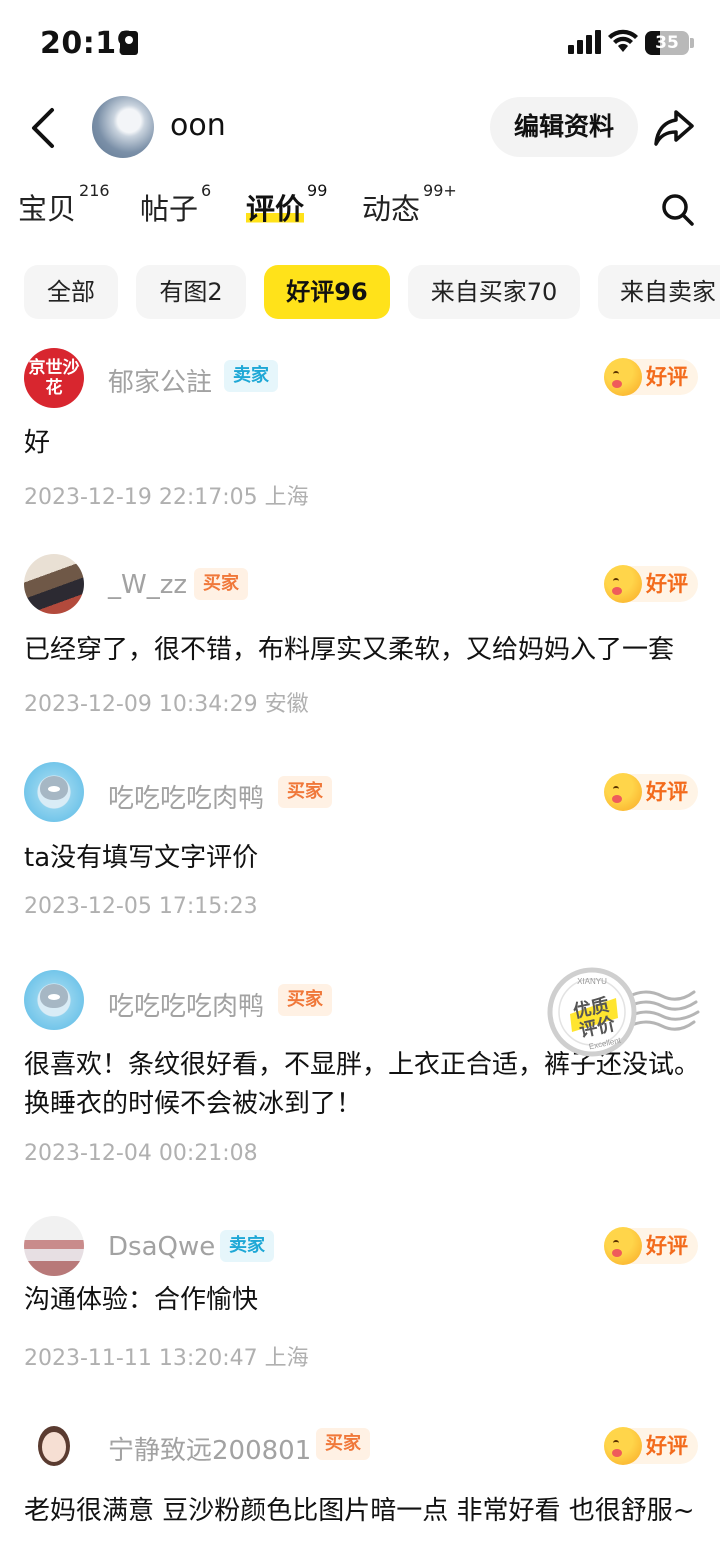  Describe the element at coordinates (141, 1153) in the screenshot. I see `review-time: 2023-12-04 00:21:08` at that location.